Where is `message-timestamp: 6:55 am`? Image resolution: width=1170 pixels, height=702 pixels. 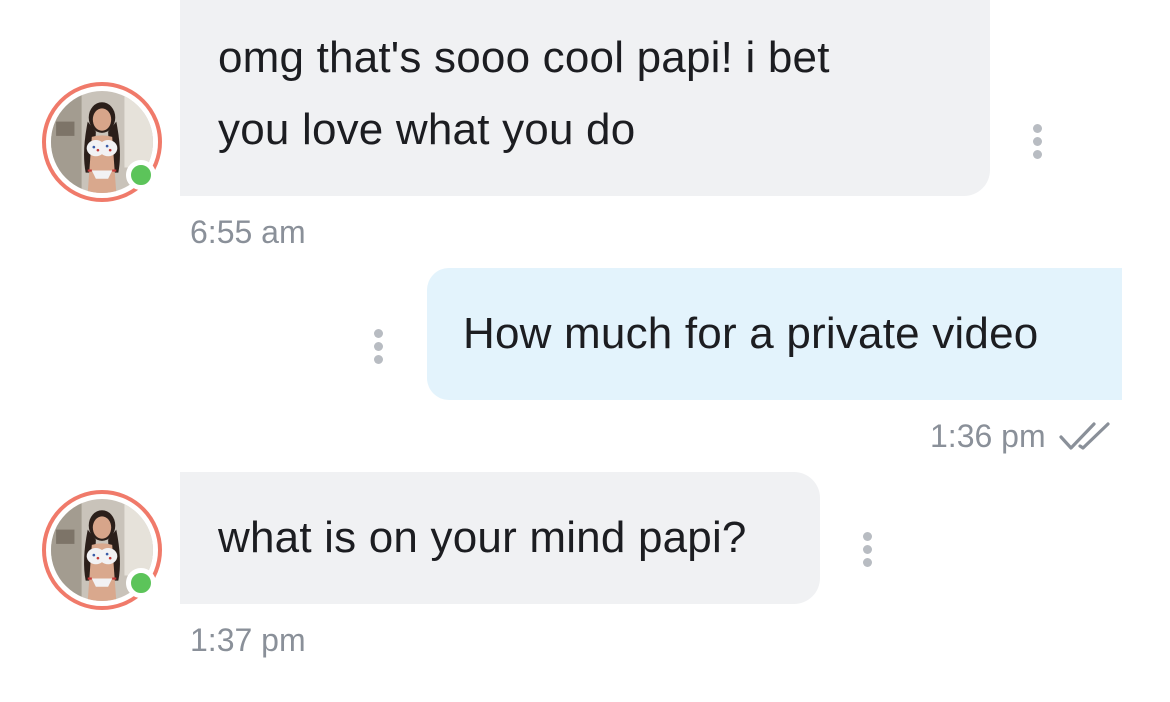 message-timestamp: 6:55 am is located at coordinates (248, 232).